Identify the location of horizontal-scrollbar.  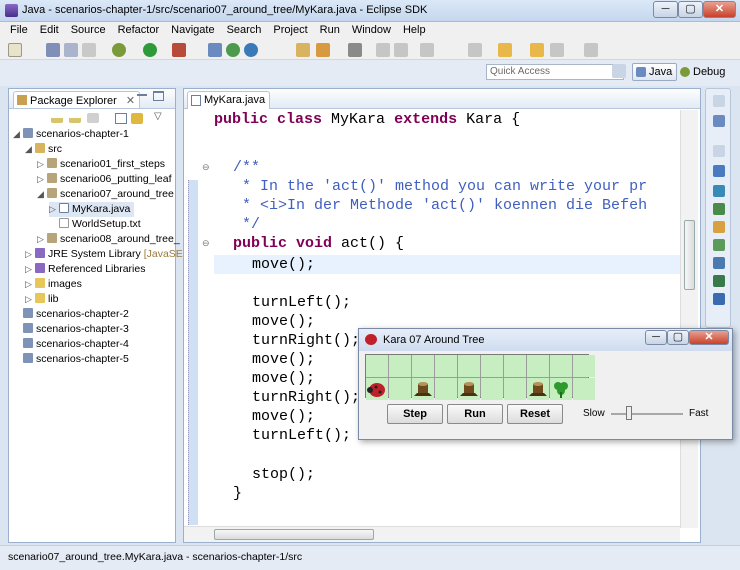
(432, 534).